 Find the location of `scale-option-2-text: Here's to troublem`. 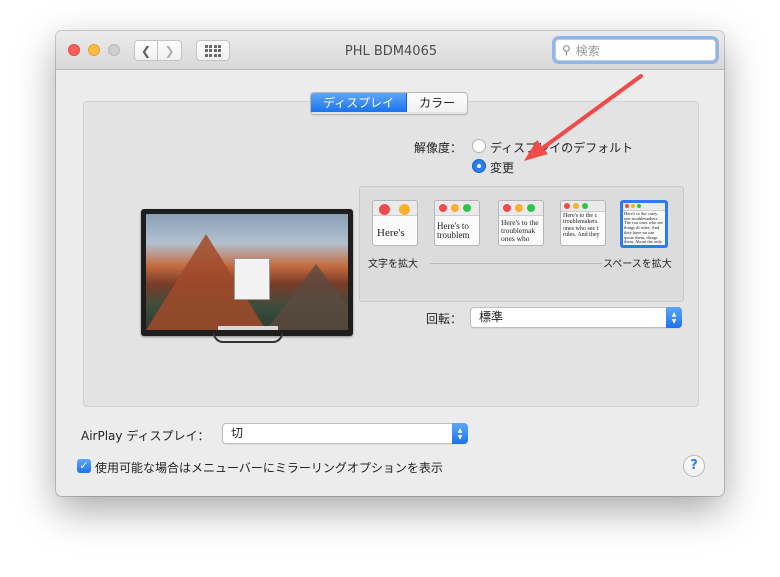

scale-option-2-text: Here's to troublem is located at coordinates (453, 231).